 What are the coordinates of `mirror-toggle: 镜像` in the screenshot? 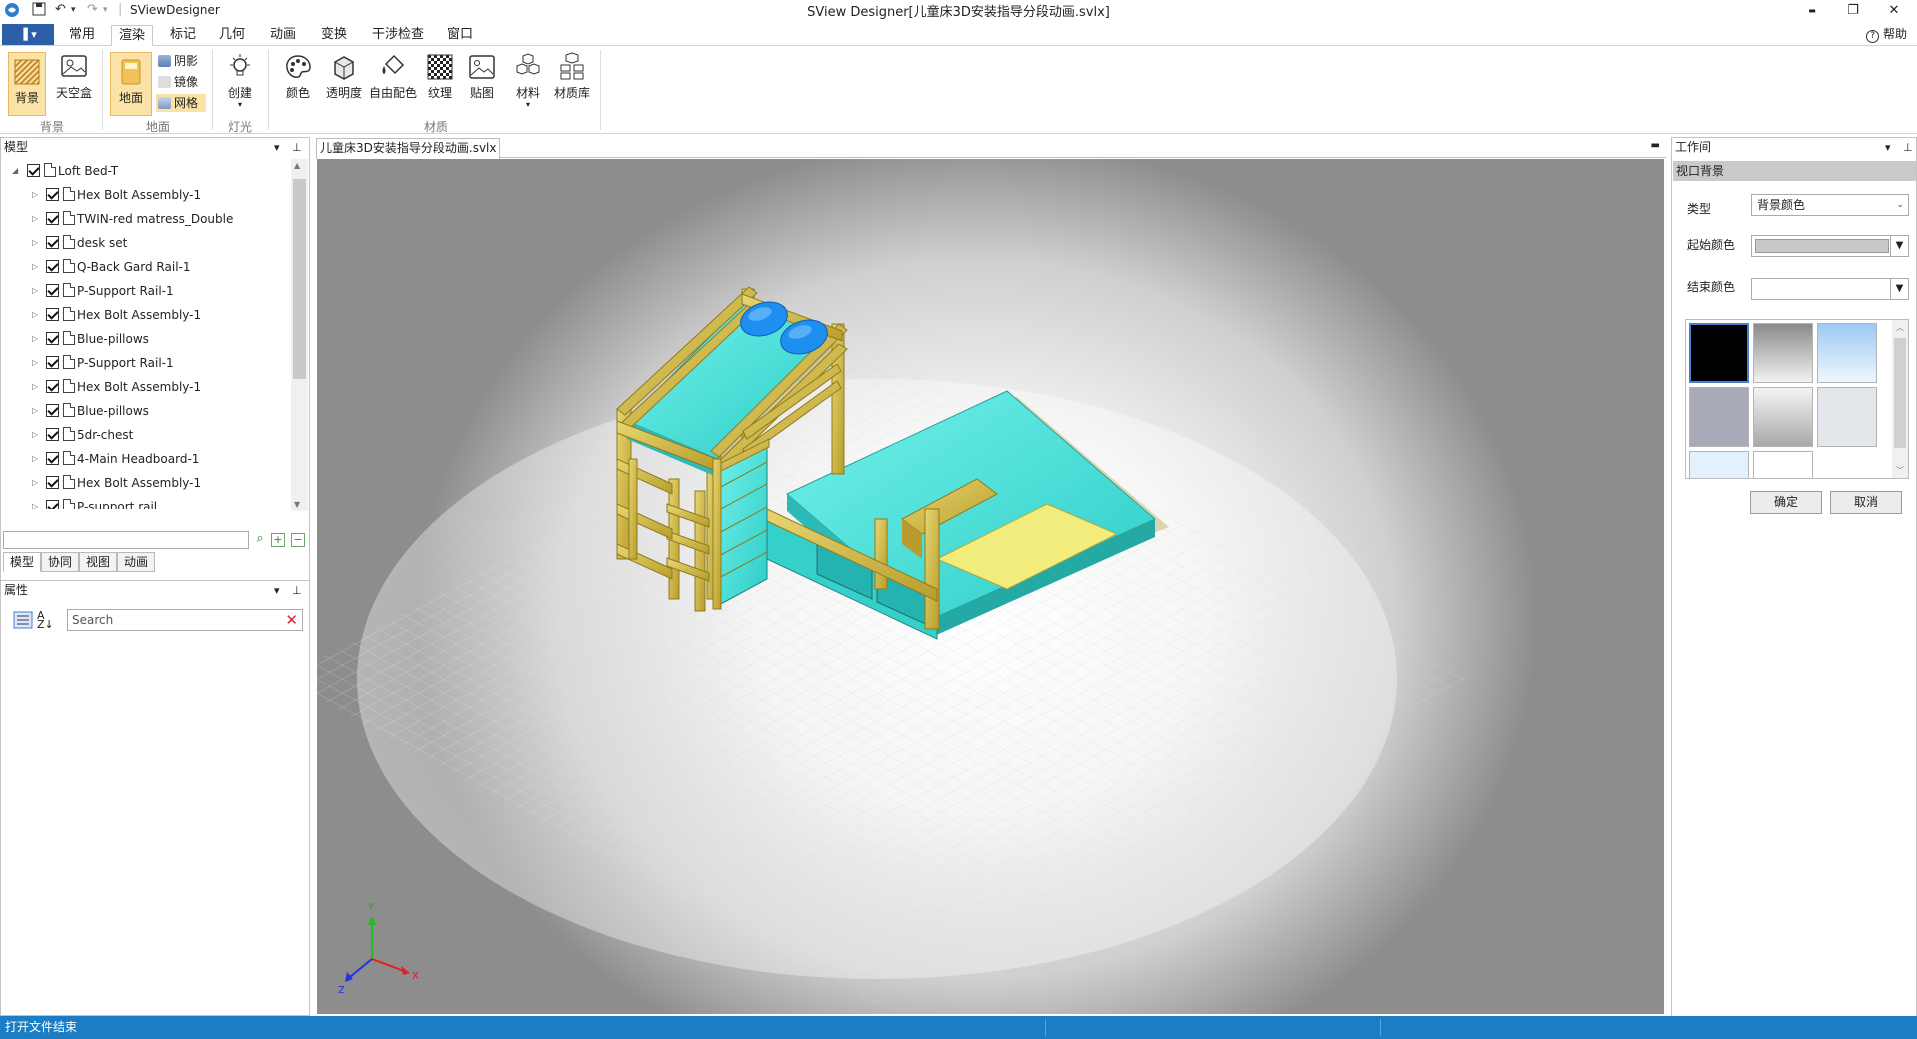 It's located at (181, 82).